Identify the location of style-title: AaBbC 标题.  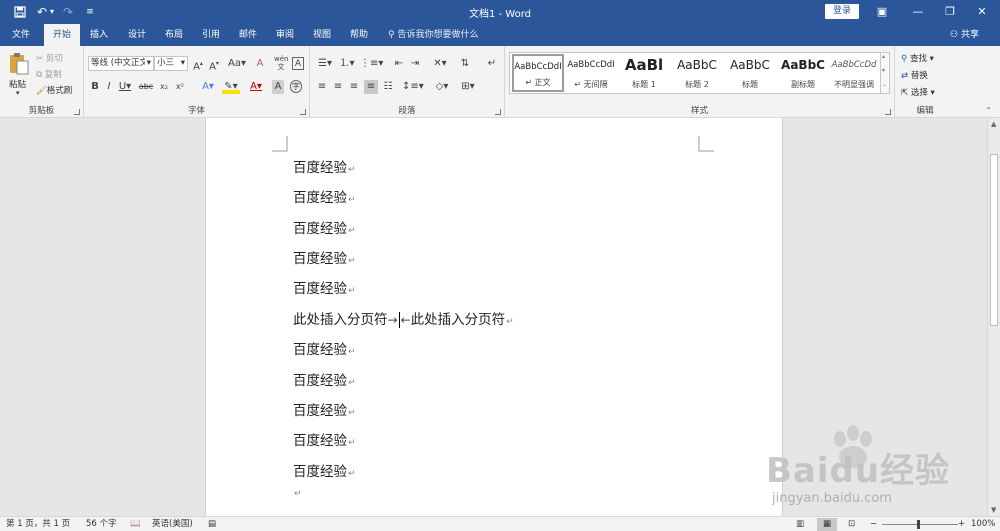
(750, 73).